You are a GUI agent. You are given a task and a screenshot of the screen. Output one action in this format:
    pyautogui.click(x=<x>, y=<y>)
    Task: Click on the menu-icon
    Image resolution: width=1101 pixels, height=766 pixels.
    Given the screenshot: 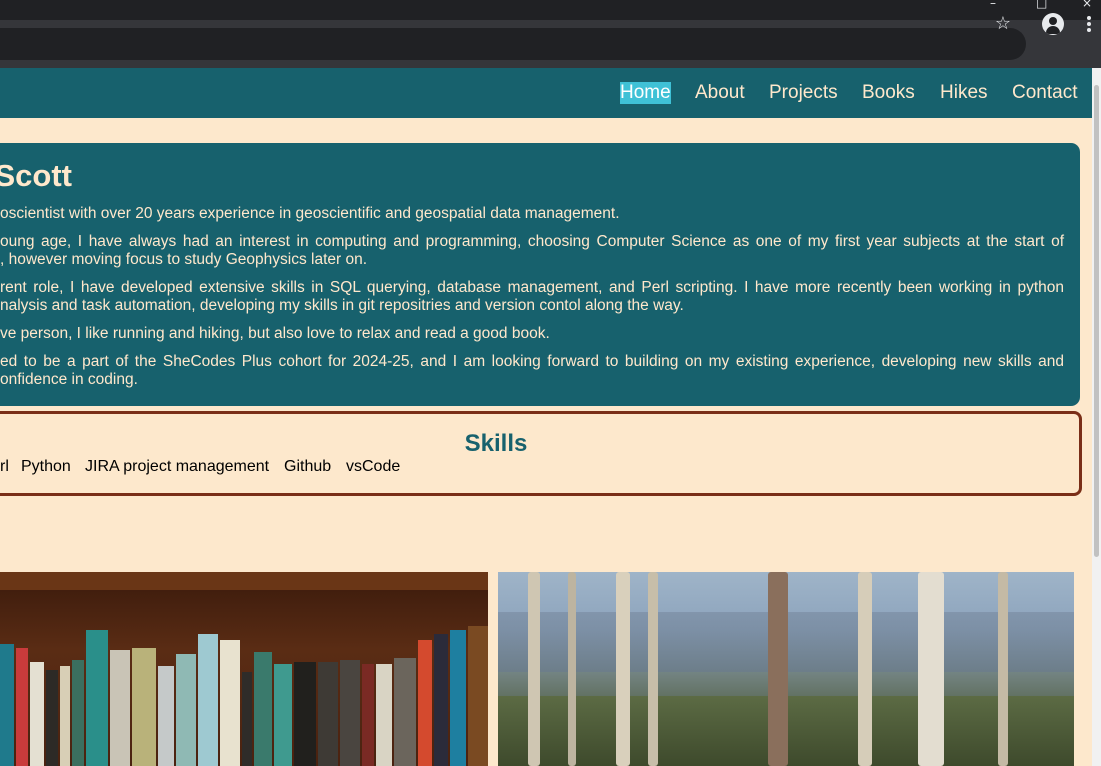 What is the action you would take?
    pyautogui.click(x=1089, y=24)
    